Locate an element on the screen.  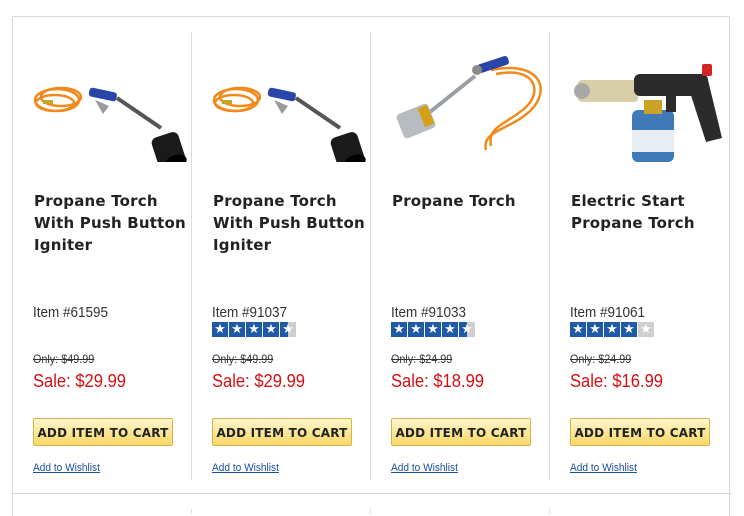
propane-torch-silver-nozzle-icon is located at coordinates (469, 103).